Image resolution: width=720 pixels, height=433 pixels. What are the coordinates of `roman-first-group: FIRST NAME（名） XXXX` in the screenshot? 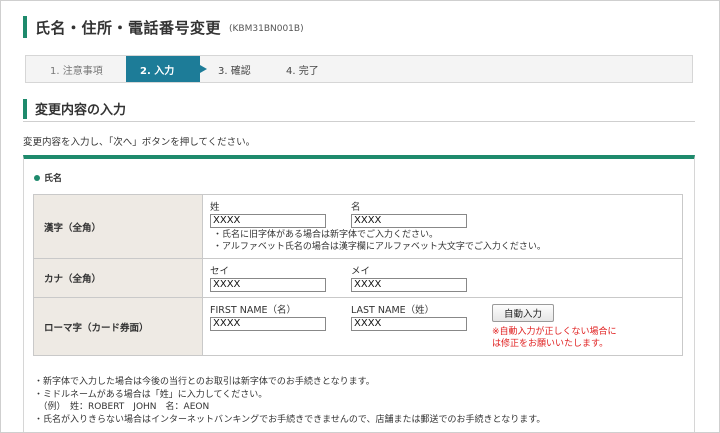 It's located at (268, 318).